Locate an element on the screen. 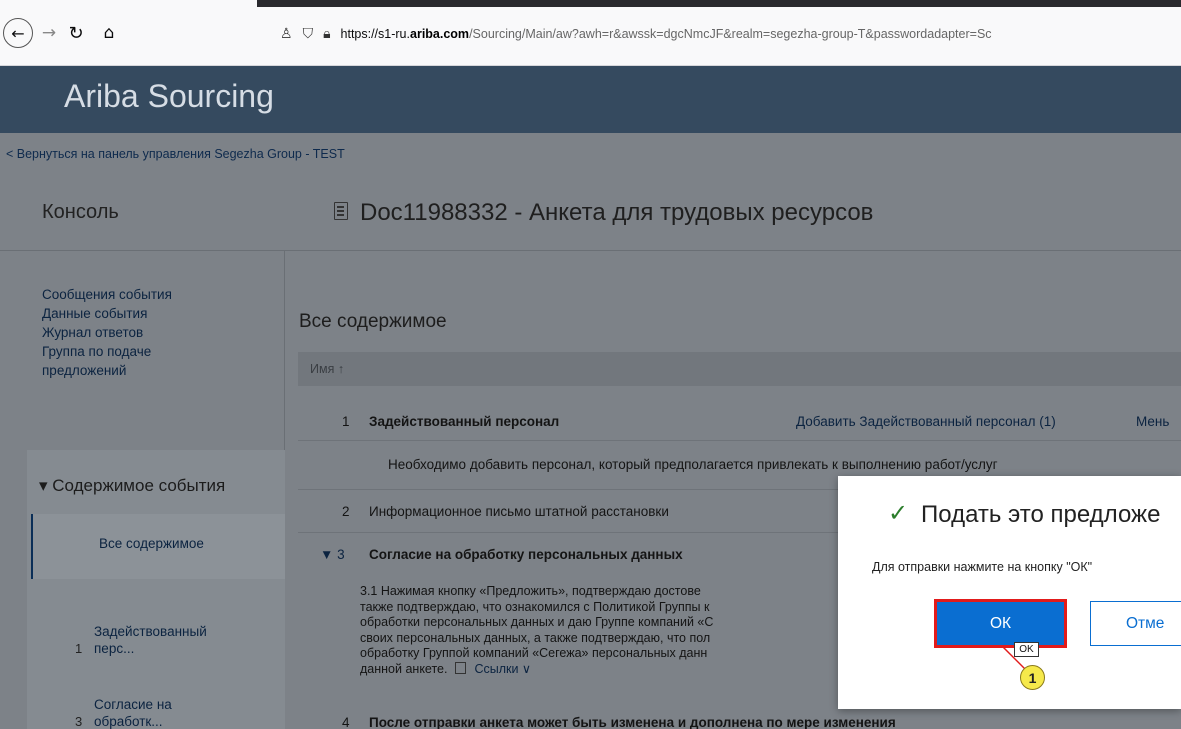  sidebar-item-number: 3 is located at coordinates (79, 721).